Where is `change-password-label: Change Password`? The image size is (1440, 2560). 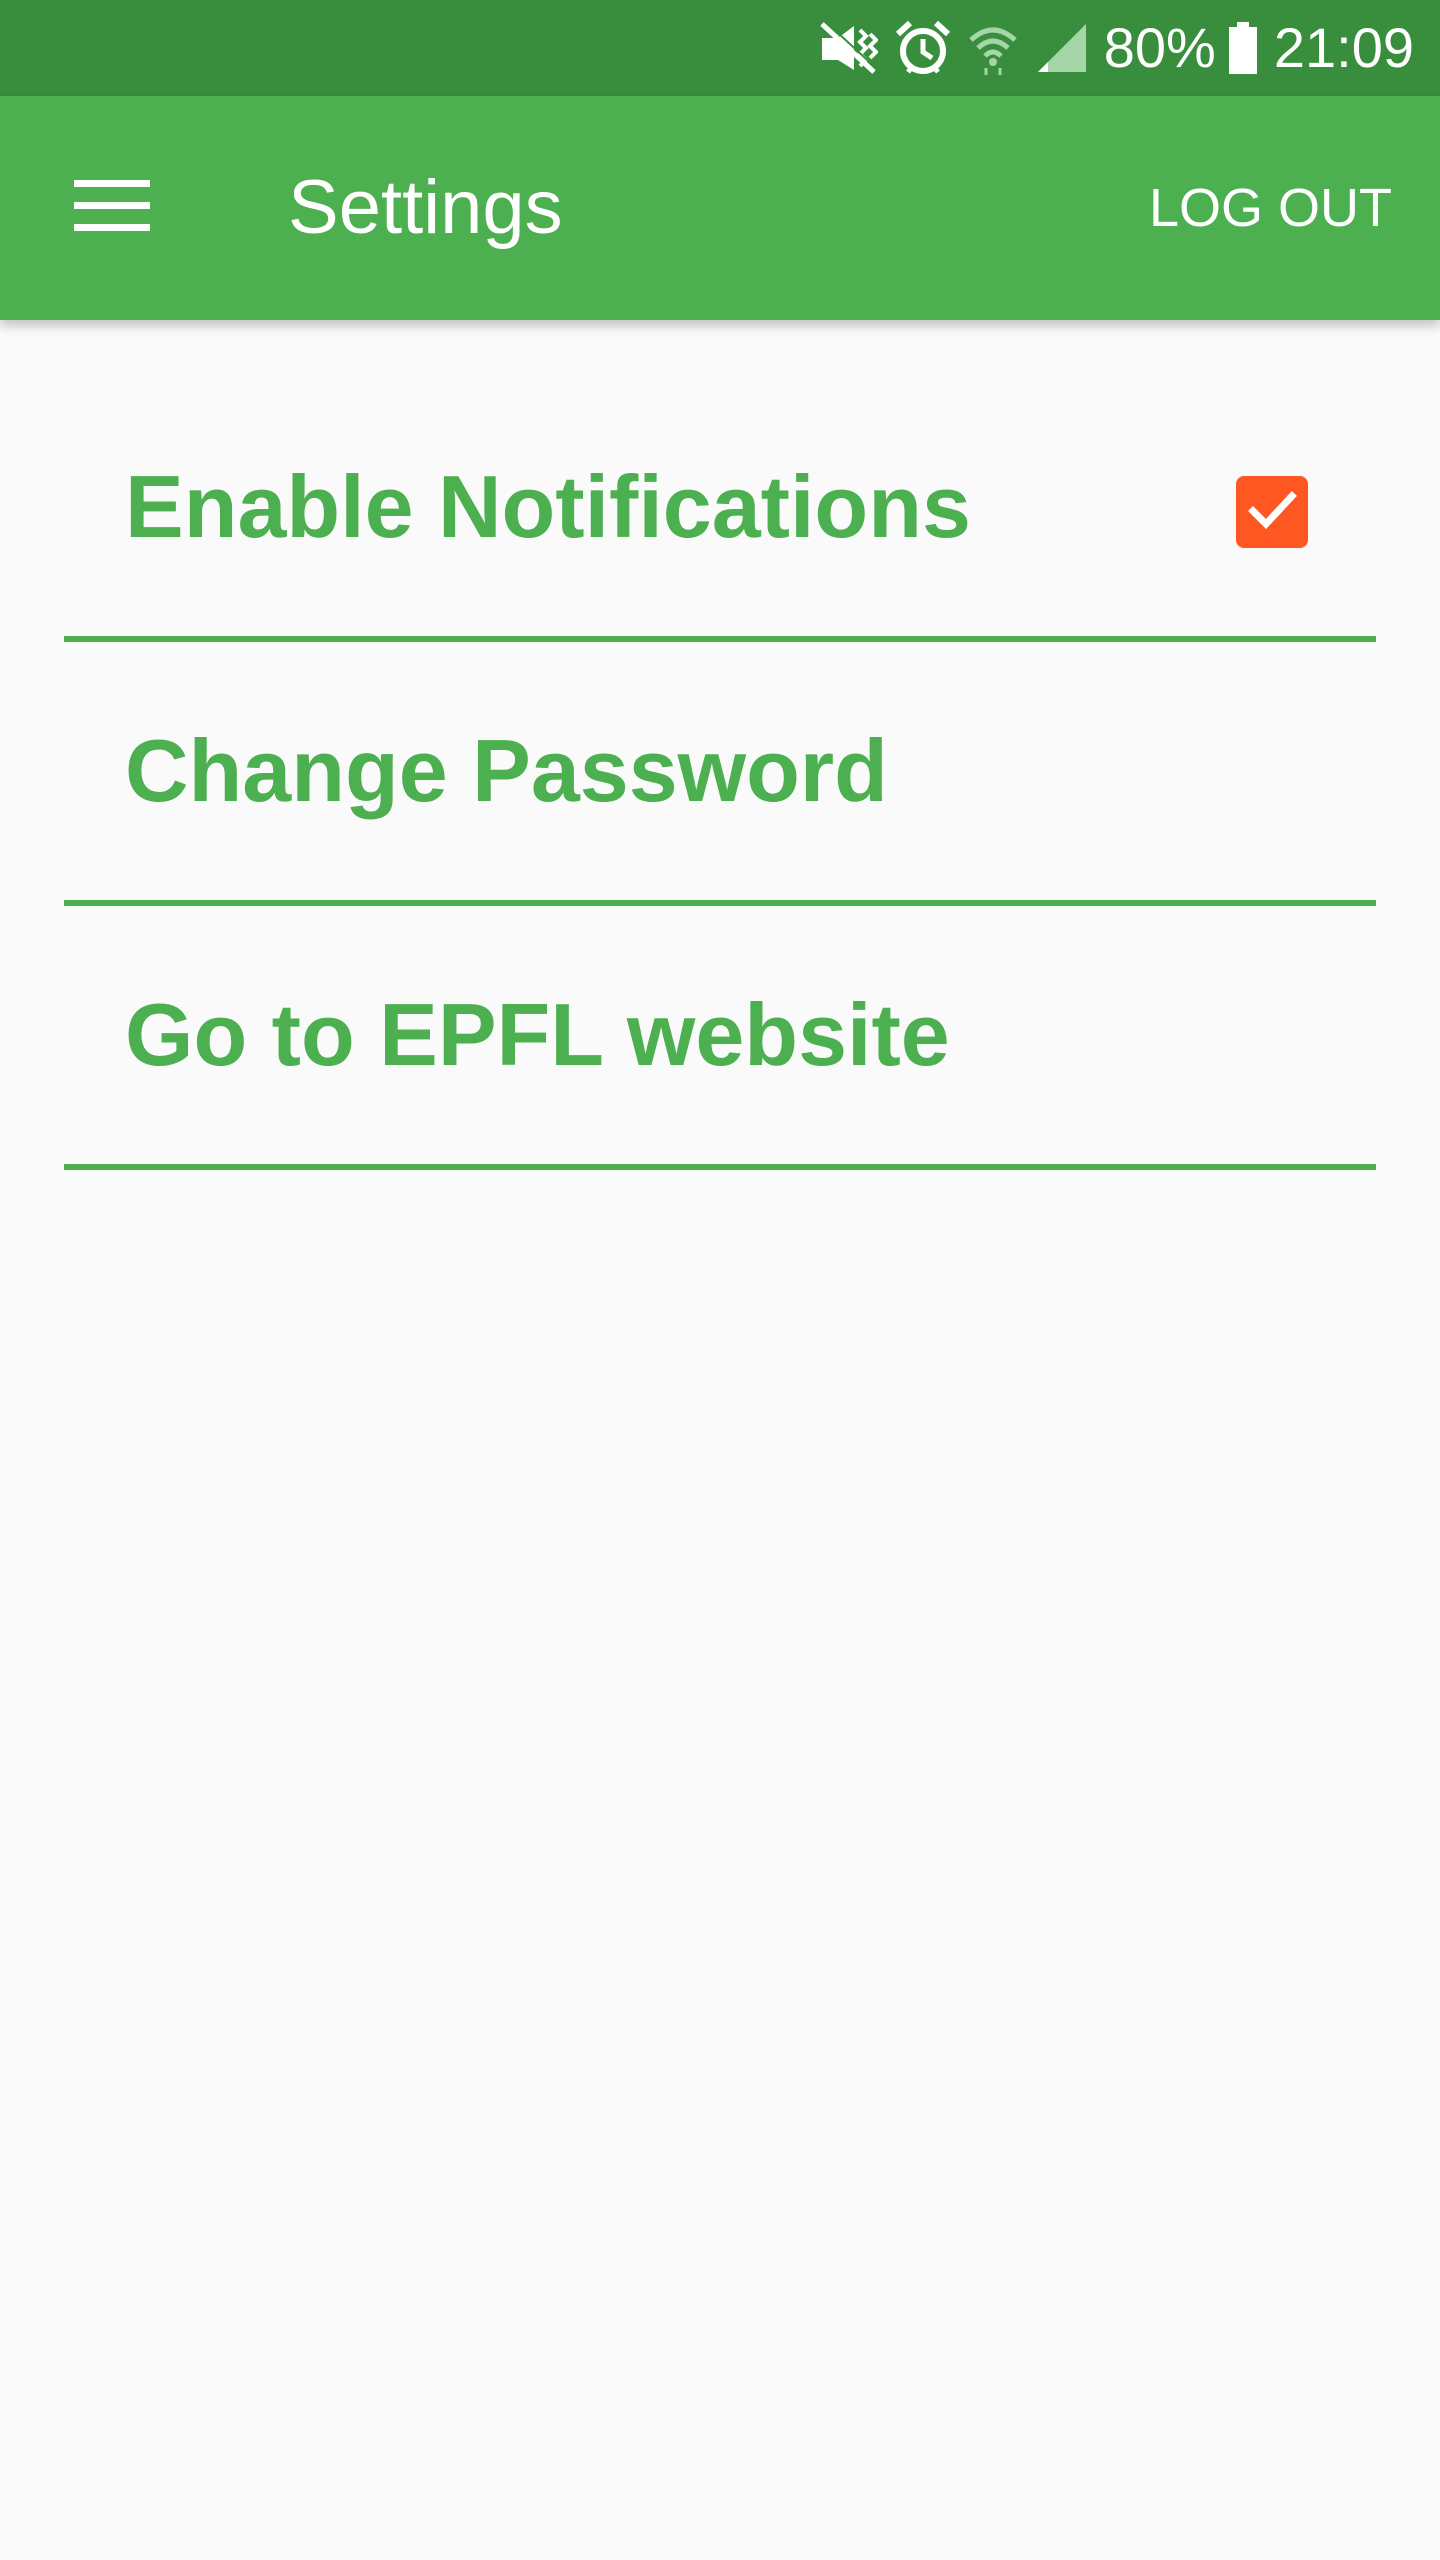 change-password-label: Change Password is located at coordinates (506, 770).